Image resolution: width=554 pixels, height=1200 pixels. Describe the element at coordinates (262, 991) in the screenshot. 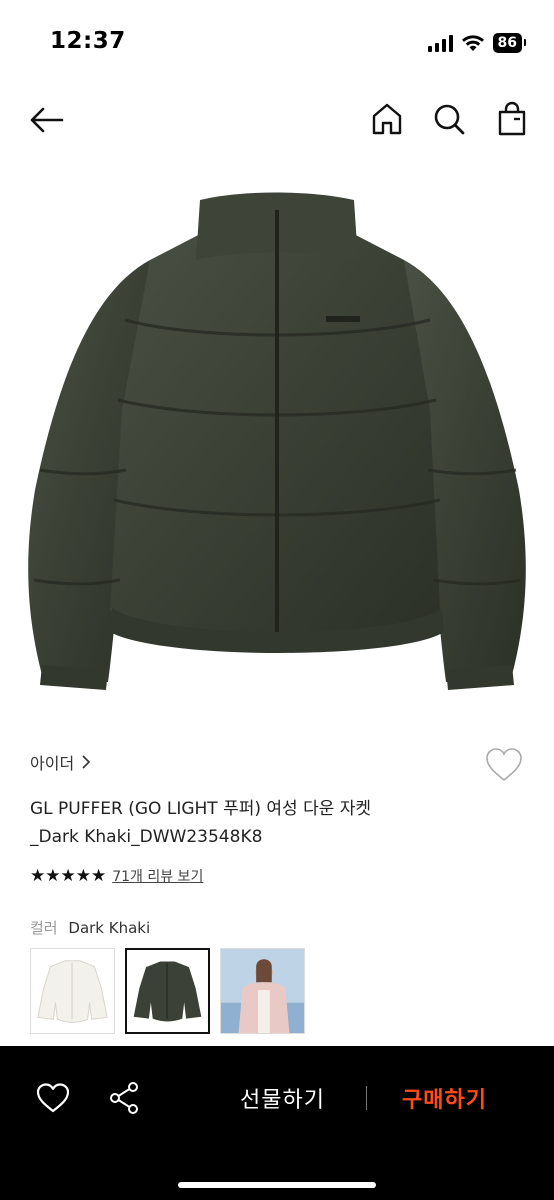

I see `swatch-pink-model` at that location.